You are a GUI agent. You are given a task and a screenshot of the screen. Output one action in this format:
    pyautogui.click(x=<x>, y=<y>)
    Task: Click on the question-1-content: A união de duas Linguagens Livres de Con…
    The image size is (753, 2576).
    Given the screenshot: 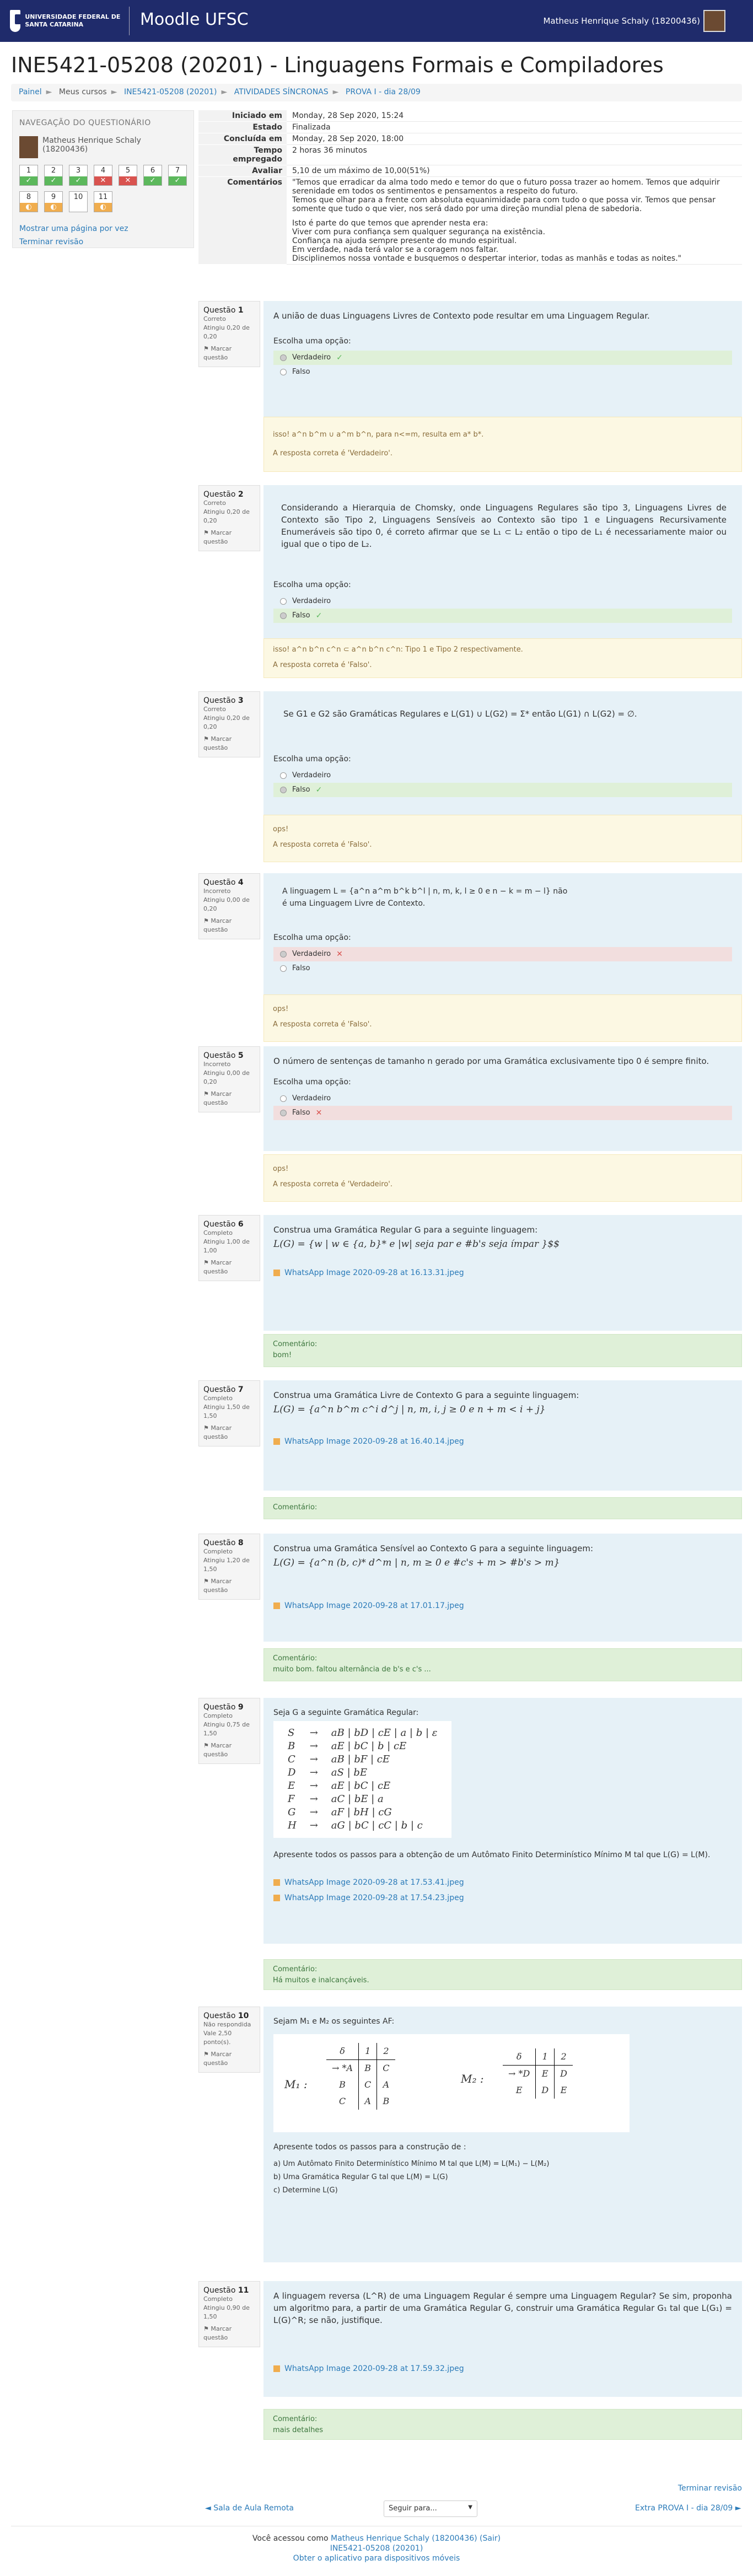 What is the action you would take?
    pyautogui.click(x=502, y=359)
    